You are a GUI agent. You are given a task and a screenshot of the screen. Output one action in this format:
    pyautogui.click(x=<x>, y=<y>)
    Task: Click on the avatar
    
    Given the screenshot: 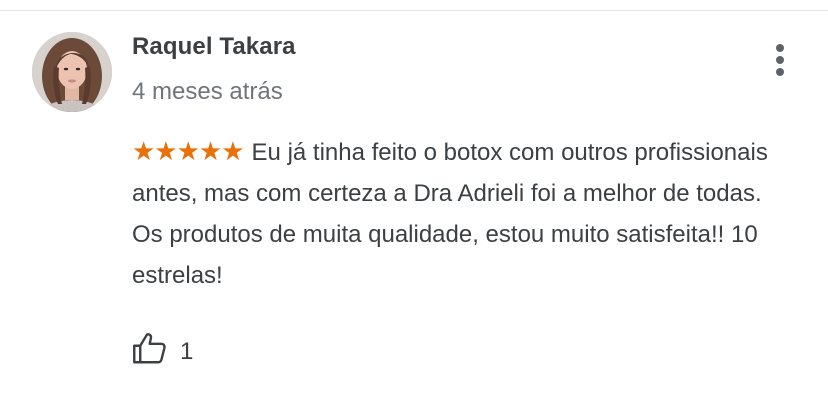 What is the action you would take?
    pyautogui.click(x=72, y=72)
    